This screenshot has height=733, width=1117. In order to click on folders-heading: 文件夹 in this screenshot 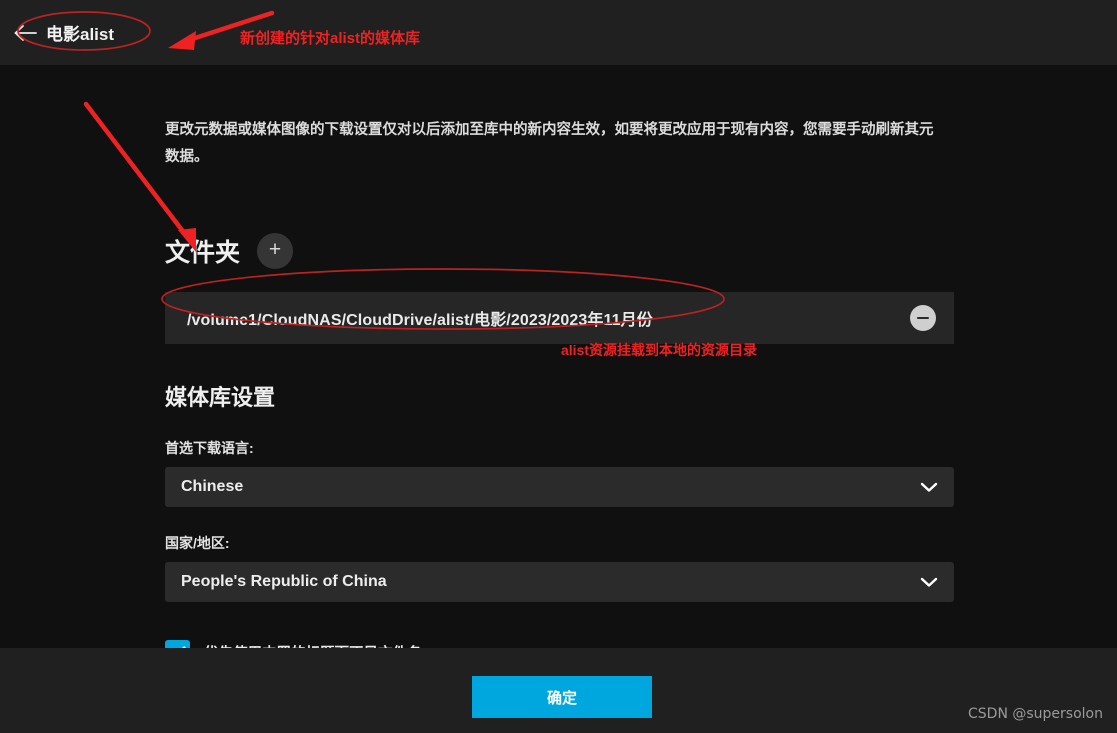, I will do `click(203, 253)`.